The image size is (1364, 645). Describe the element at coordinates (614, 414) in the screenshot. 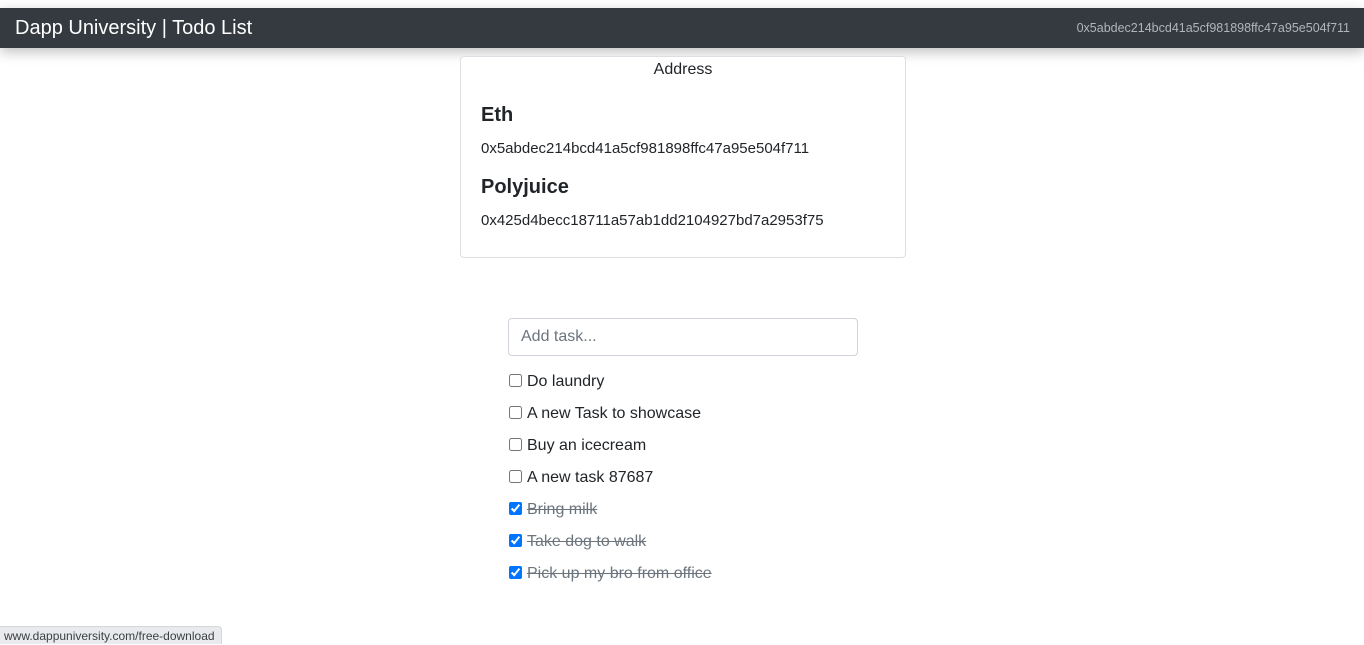

I see `task-label: A new Task to showcase` at that location.